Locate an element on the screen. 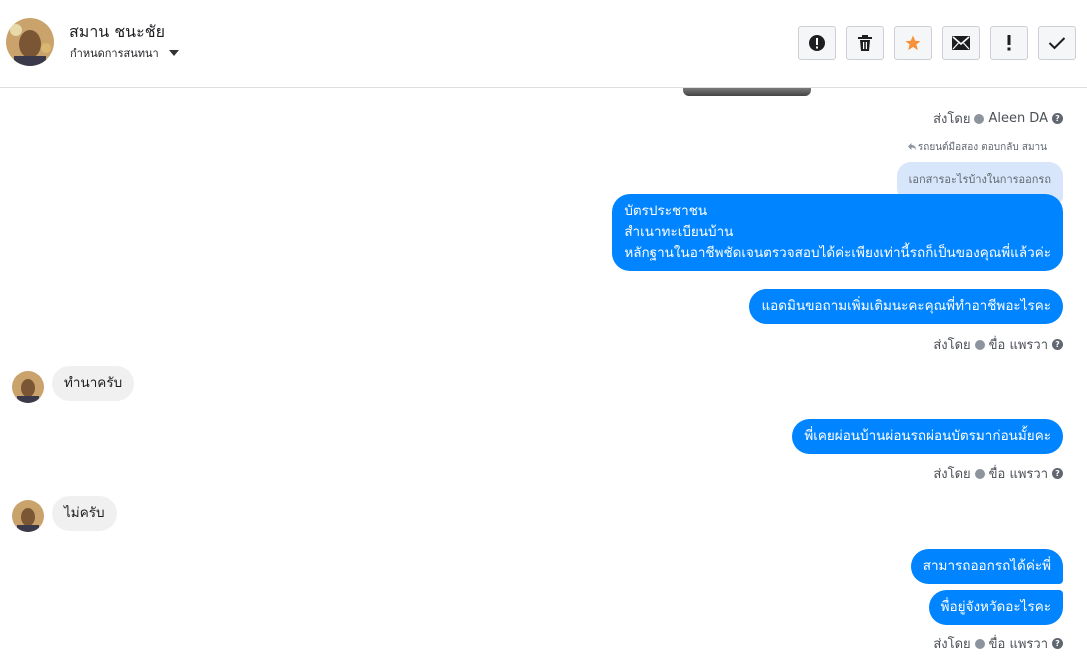 Image resolution: width=1087 pixels, height=661 pixels. spam-report-button is located at coordinates (817, 43).